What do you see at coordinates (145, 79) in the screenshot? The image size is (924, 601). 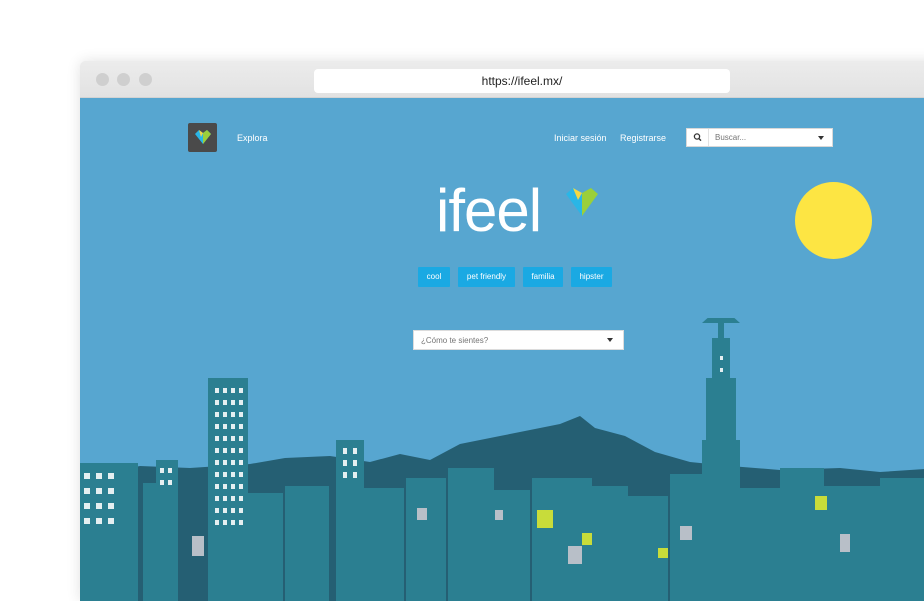 I see `maximize-window-button` at bounding box center [145, 79].